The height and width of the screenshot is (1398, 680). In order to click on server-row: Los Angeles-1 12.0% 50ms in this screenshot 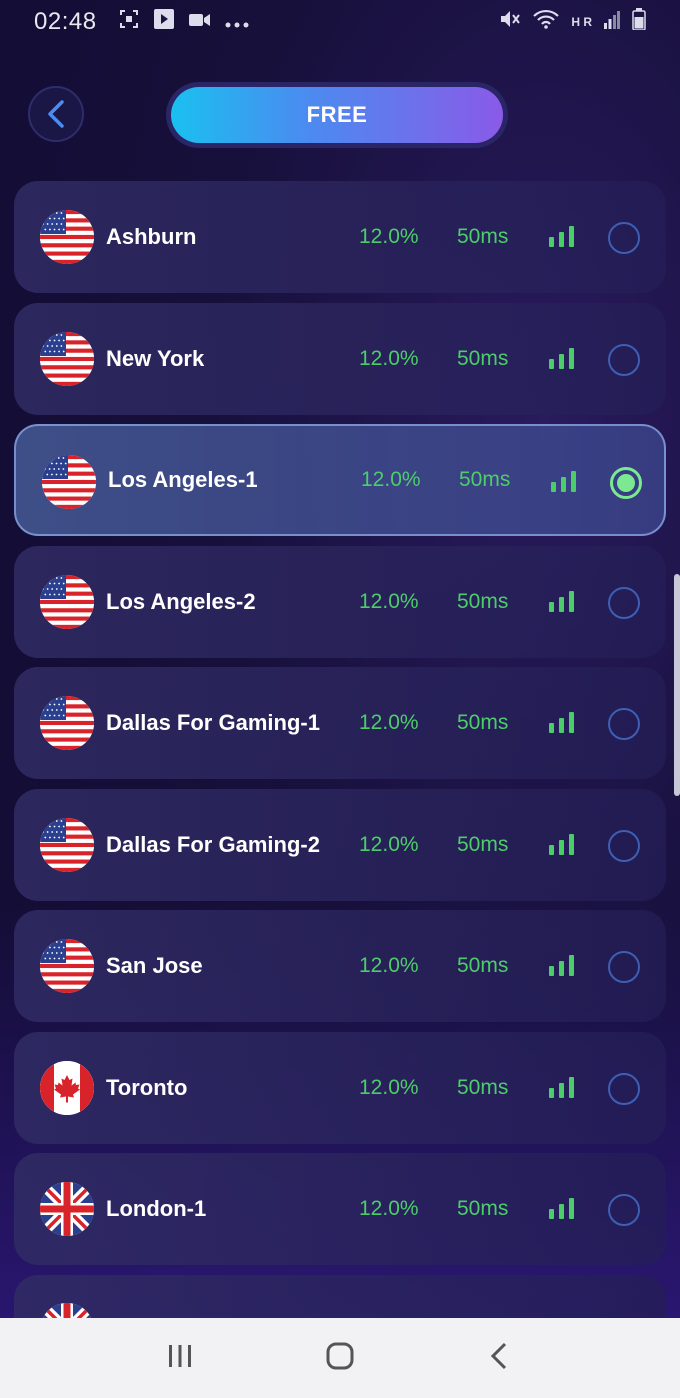, I will do `click(340, 480)`.